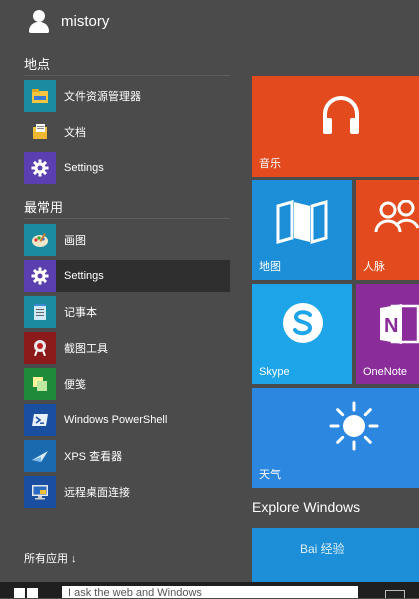 This screenshot has height=599, width=419. Describe the element at coordinates (26, 593) in the screenshot. I see `windows-start-icon` at that location.